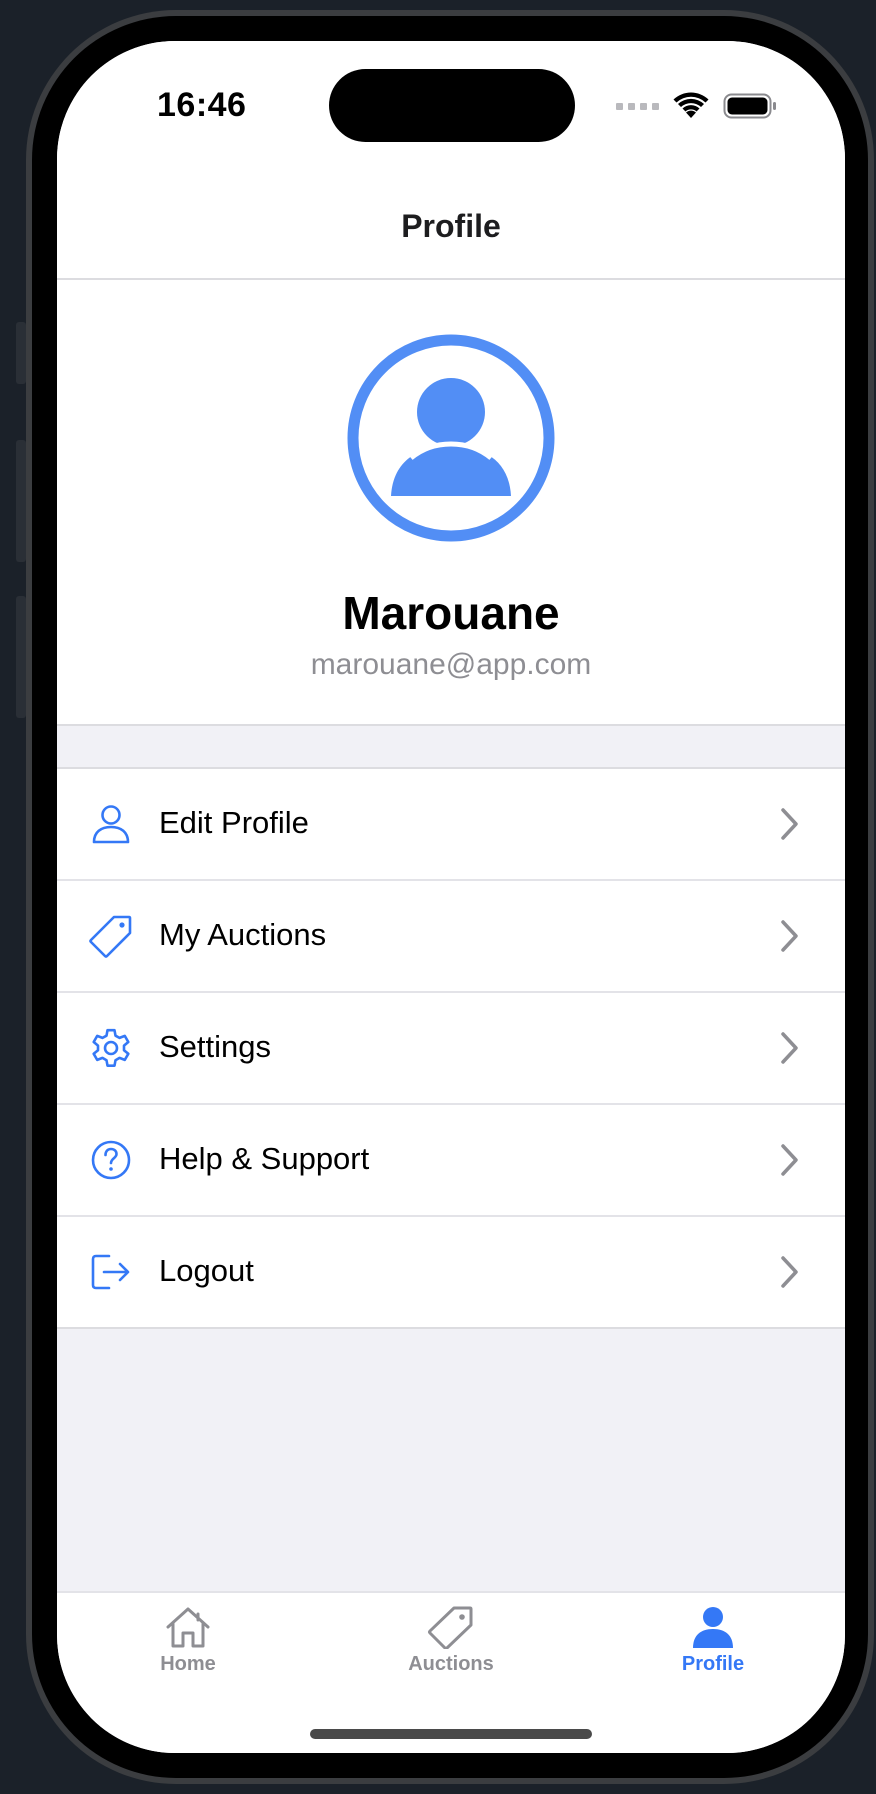  Describe the element at coordinates (451, 937) in the screenshot. I see `menu-item-my-auctions: My Auctions` at that location.